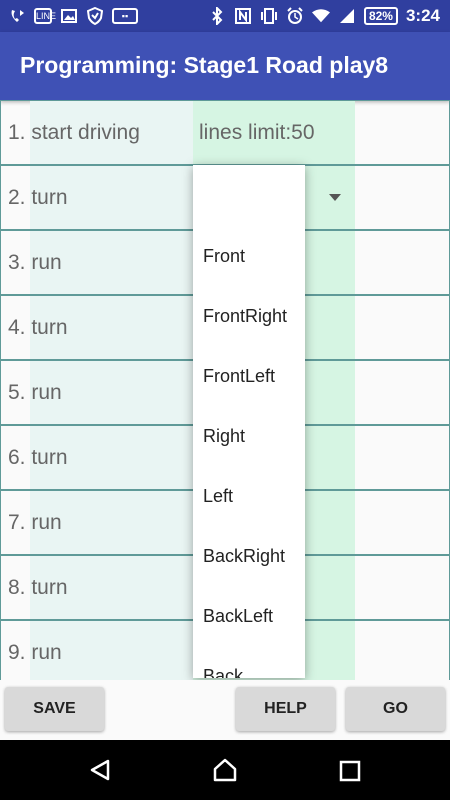 The height and width of the screenshot is (800, 450). I want to click on recents-icon, so click(350, 771).